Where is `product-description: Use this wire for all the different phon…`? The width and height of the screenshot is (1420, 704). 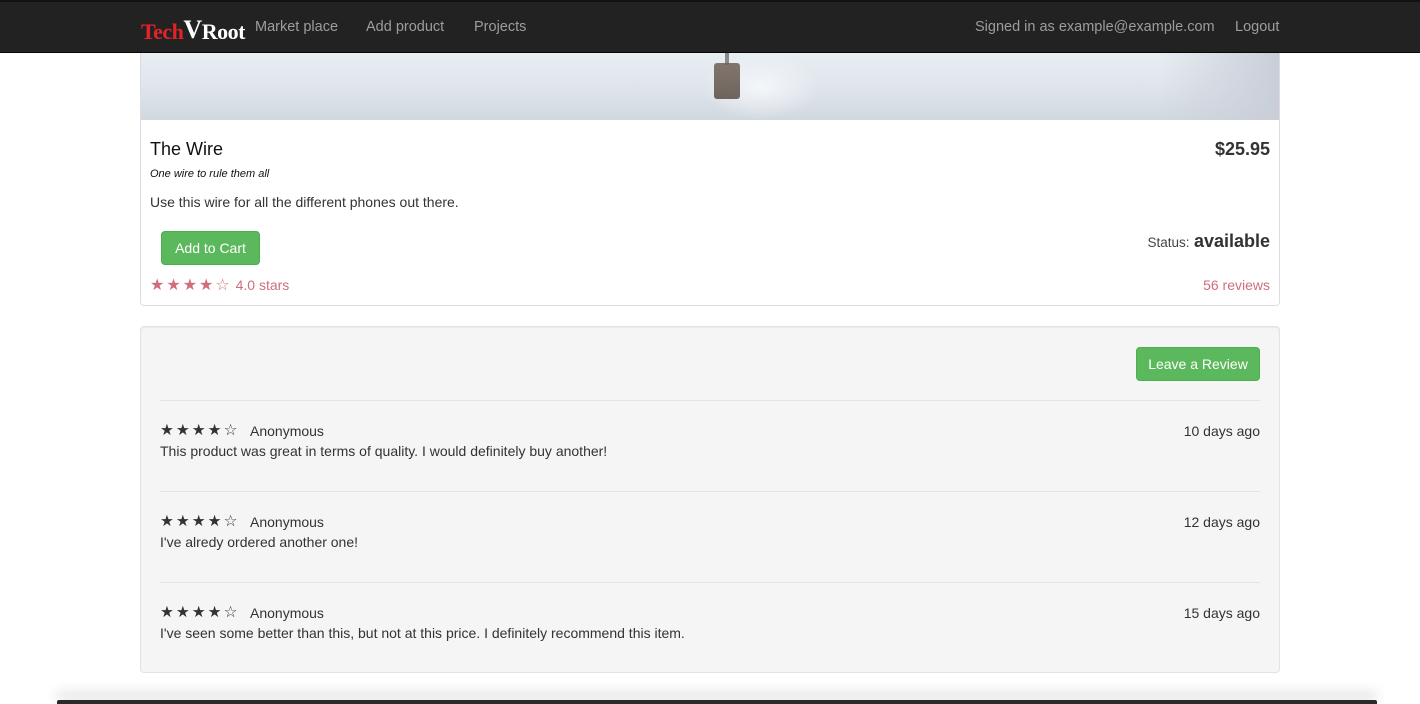 product-description: Use this wire for all the different phon… is located at coordinates (304, 202).